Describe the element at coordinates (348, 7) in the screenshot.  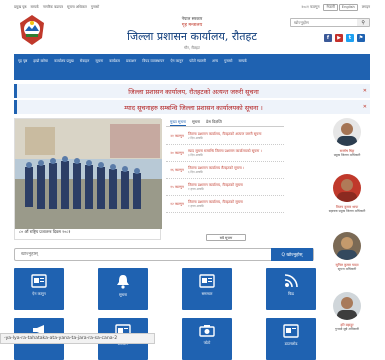
I see `lang-english: English` at that location.